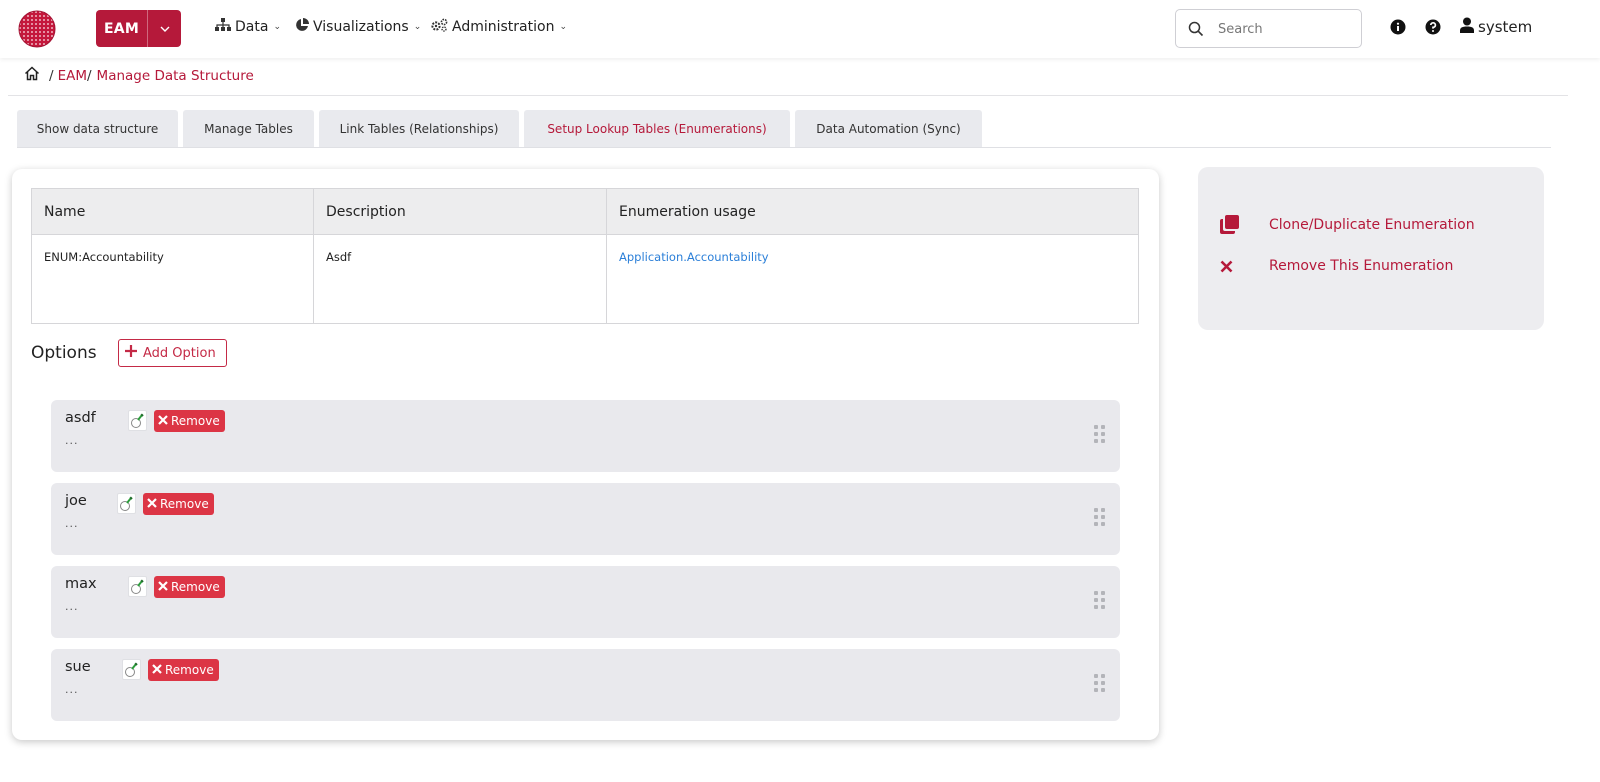  Describe the element at coordinates (131, 353) in the screenshot. I see `plus-icon` at that location.